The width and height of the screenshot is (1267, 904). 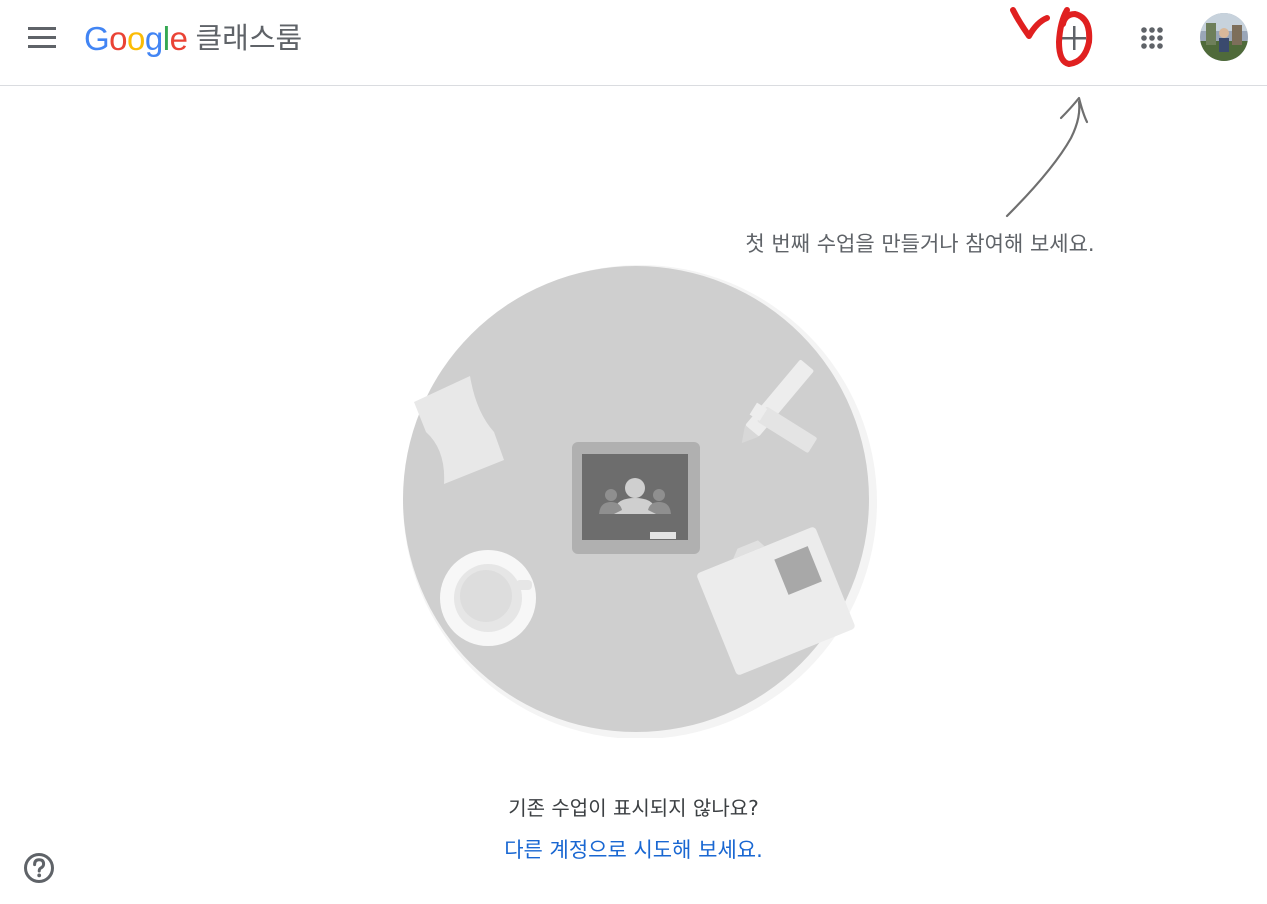 I want to click on product-name: 클래스룸, so click(x=249, y=37).